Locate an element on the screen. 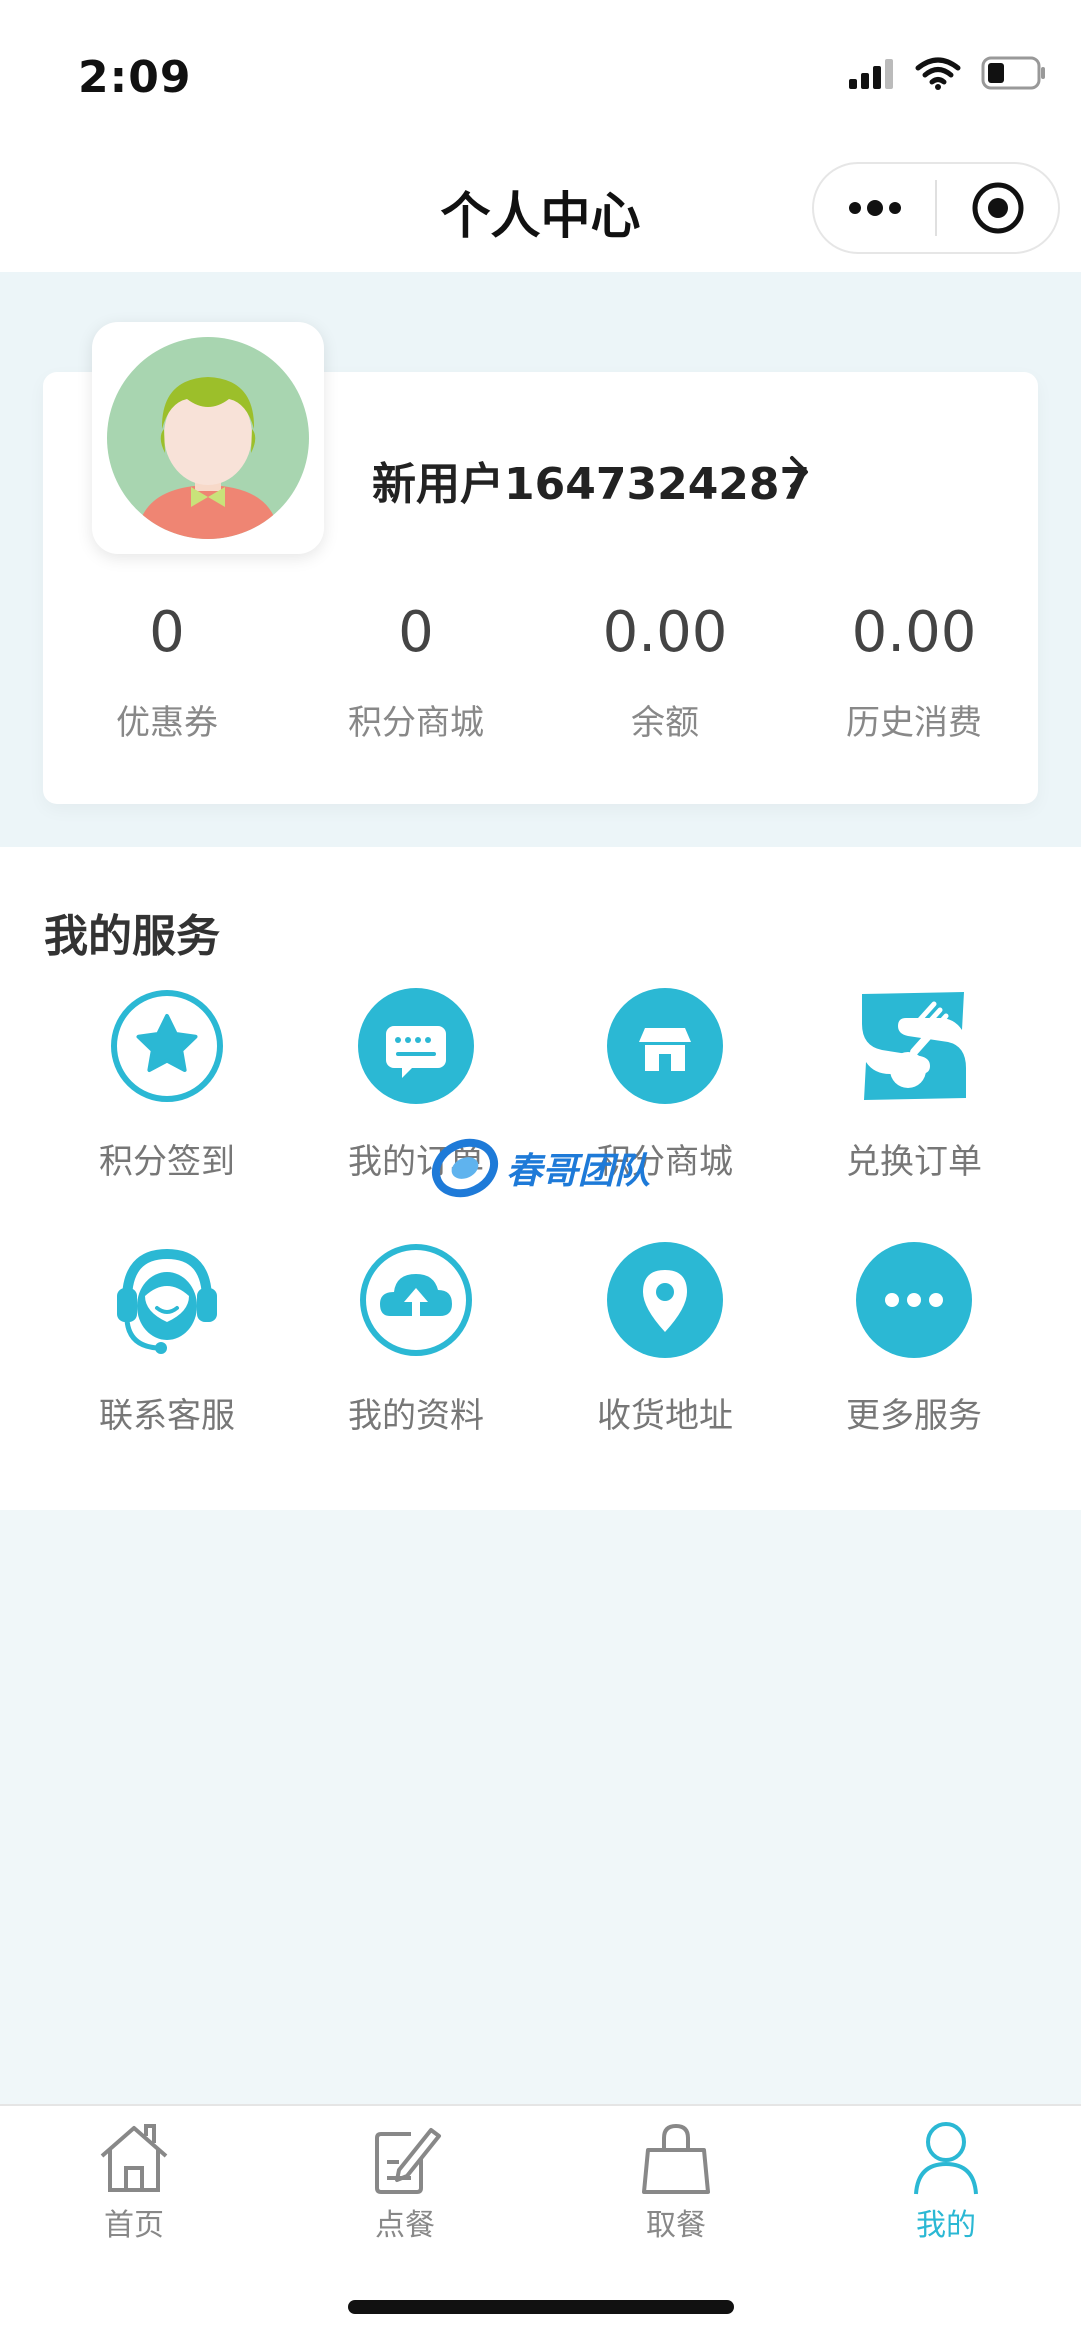 The image size is (1081, 2340). stat-label: 历史消费 is located at coordinates (914, 723).